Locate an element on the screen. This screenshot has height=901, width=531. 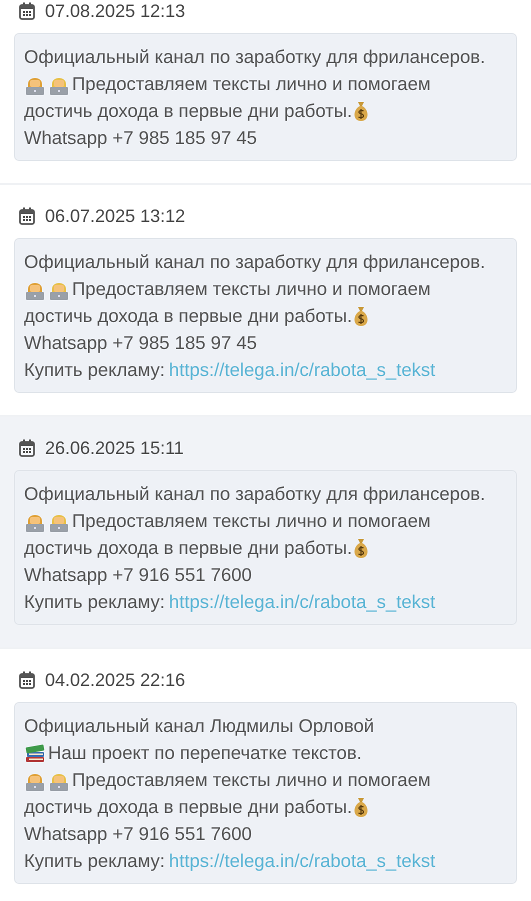
message-text: Официальный канал Людмилы Орловой is located at coordinates (199, 726).